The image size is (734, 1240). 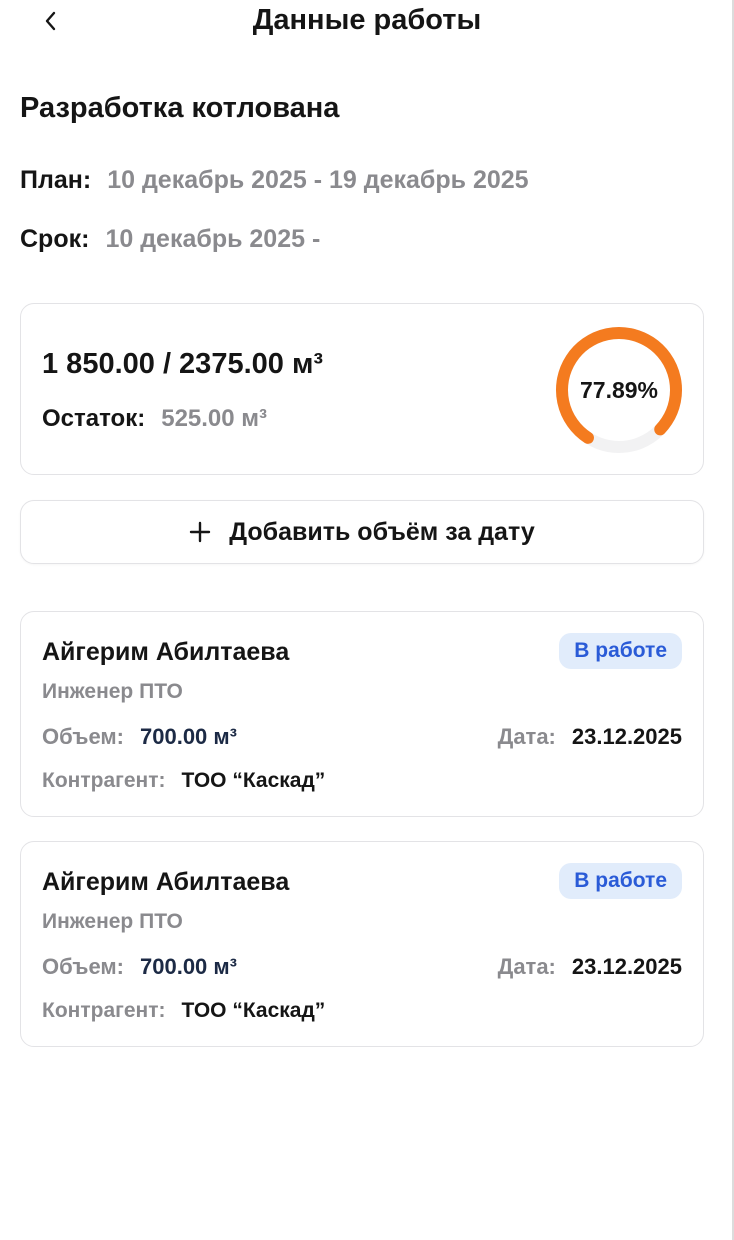 What do you see at coordinates (618, 389) in the screenshot?
I see `progress-percent: 77.89%` at bounding box center [618, 389].